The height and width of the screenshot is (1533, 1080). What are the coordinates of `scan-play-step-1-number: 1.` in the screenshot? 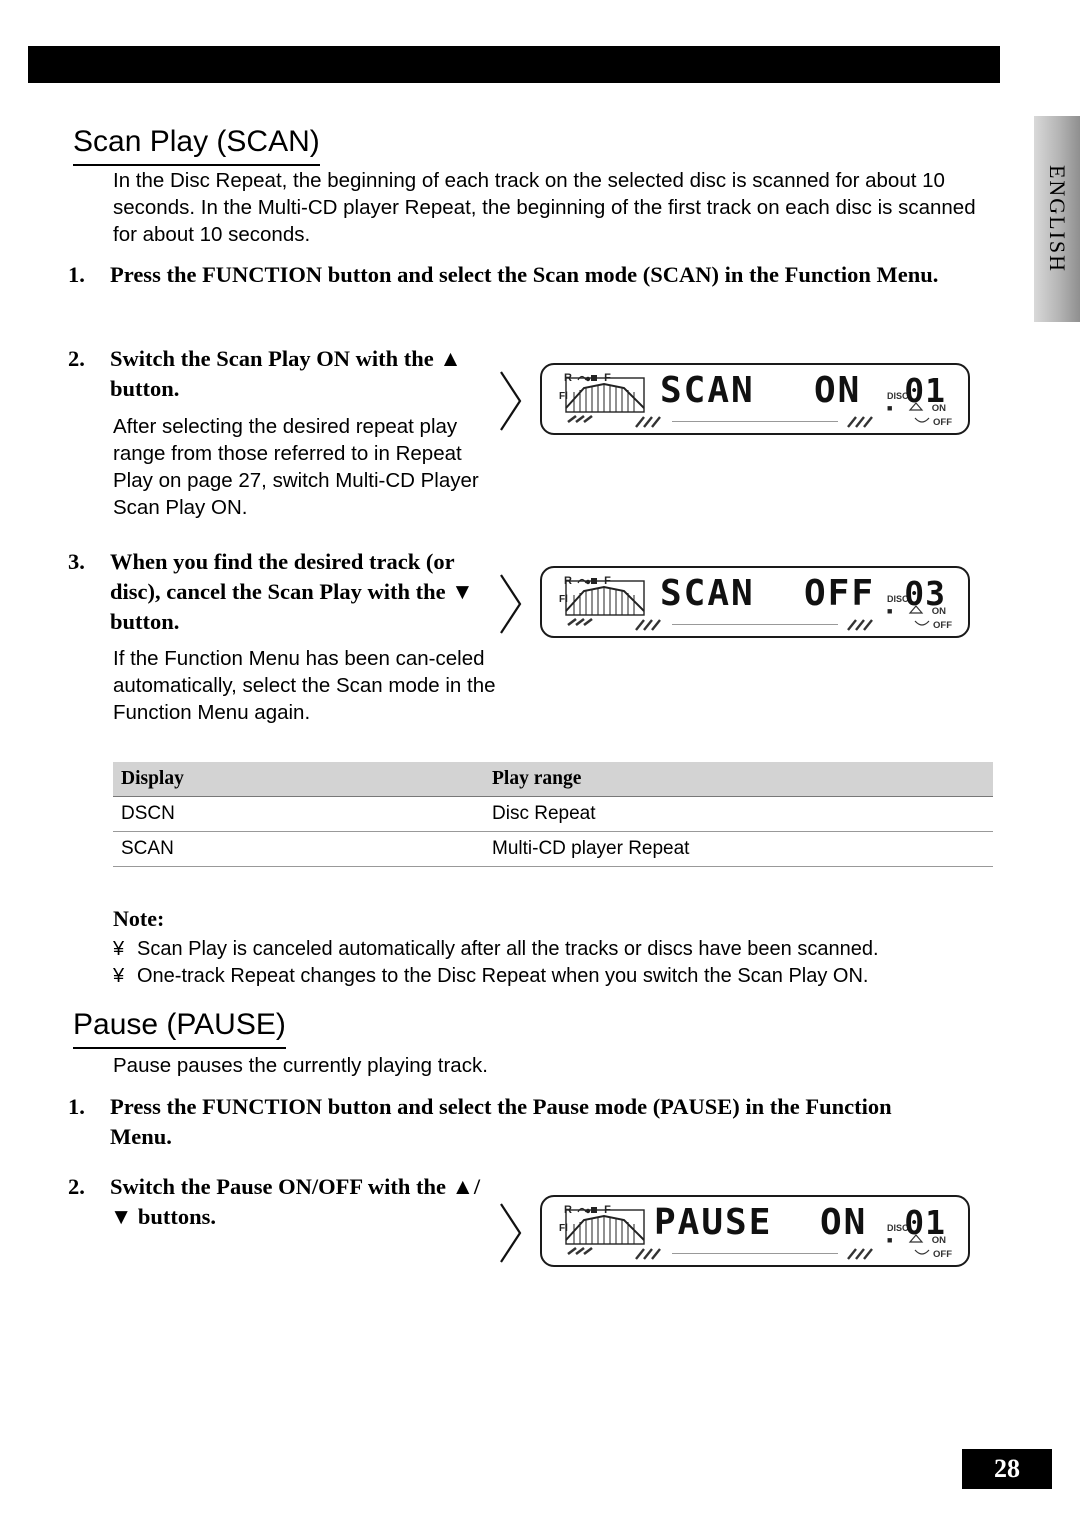 It's located at (76, 274).